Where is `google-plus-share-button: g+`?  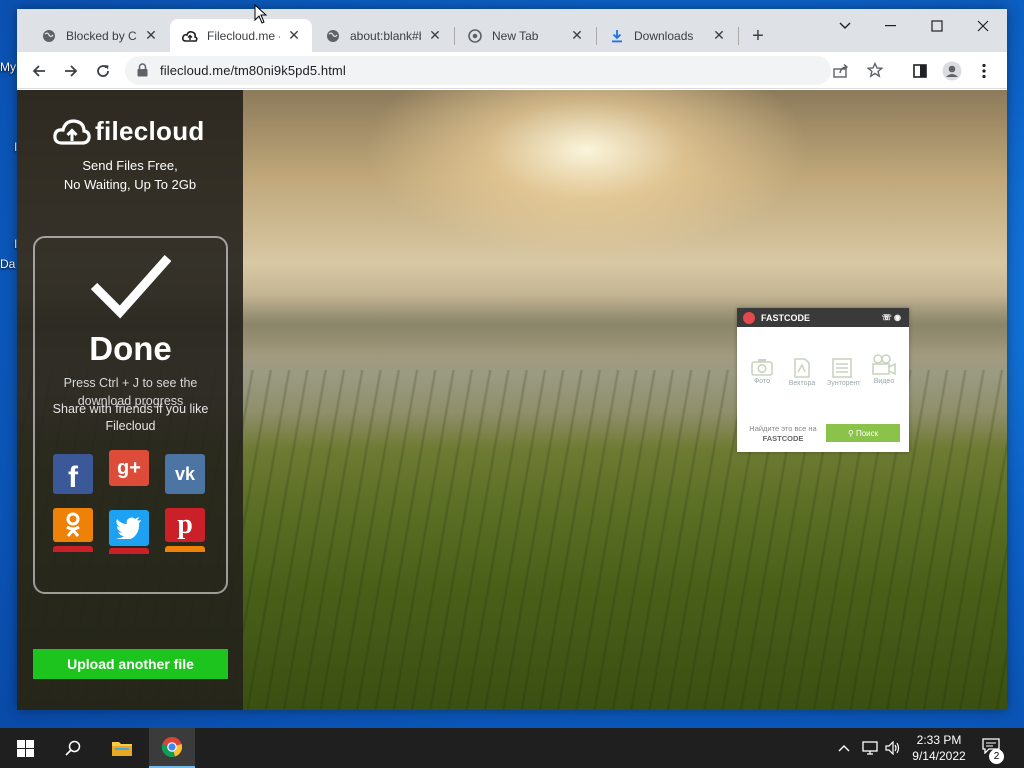
google-plus-share-button: g+ is located at coordinates (129, 468).